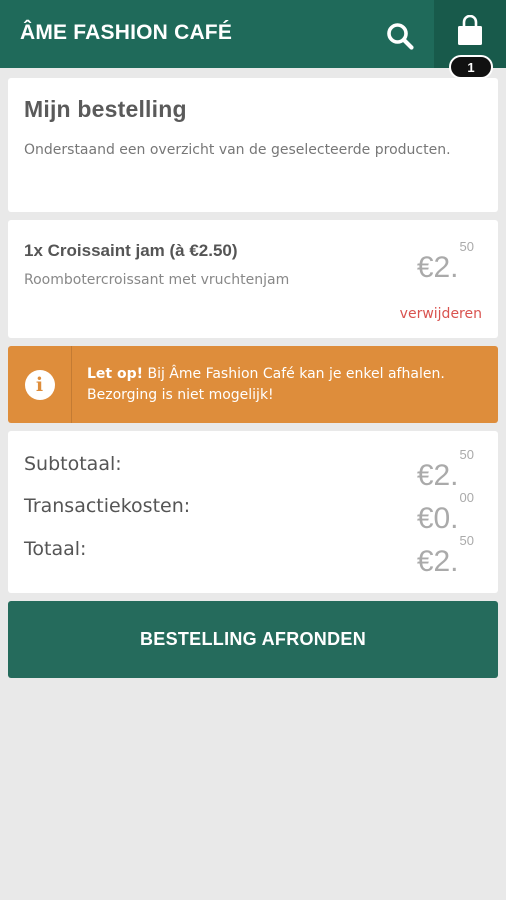  What do you see at coordinates (466, 454) in the screenshot?
I see `subtotal-cents: 50` at bounding box center [466, 454].